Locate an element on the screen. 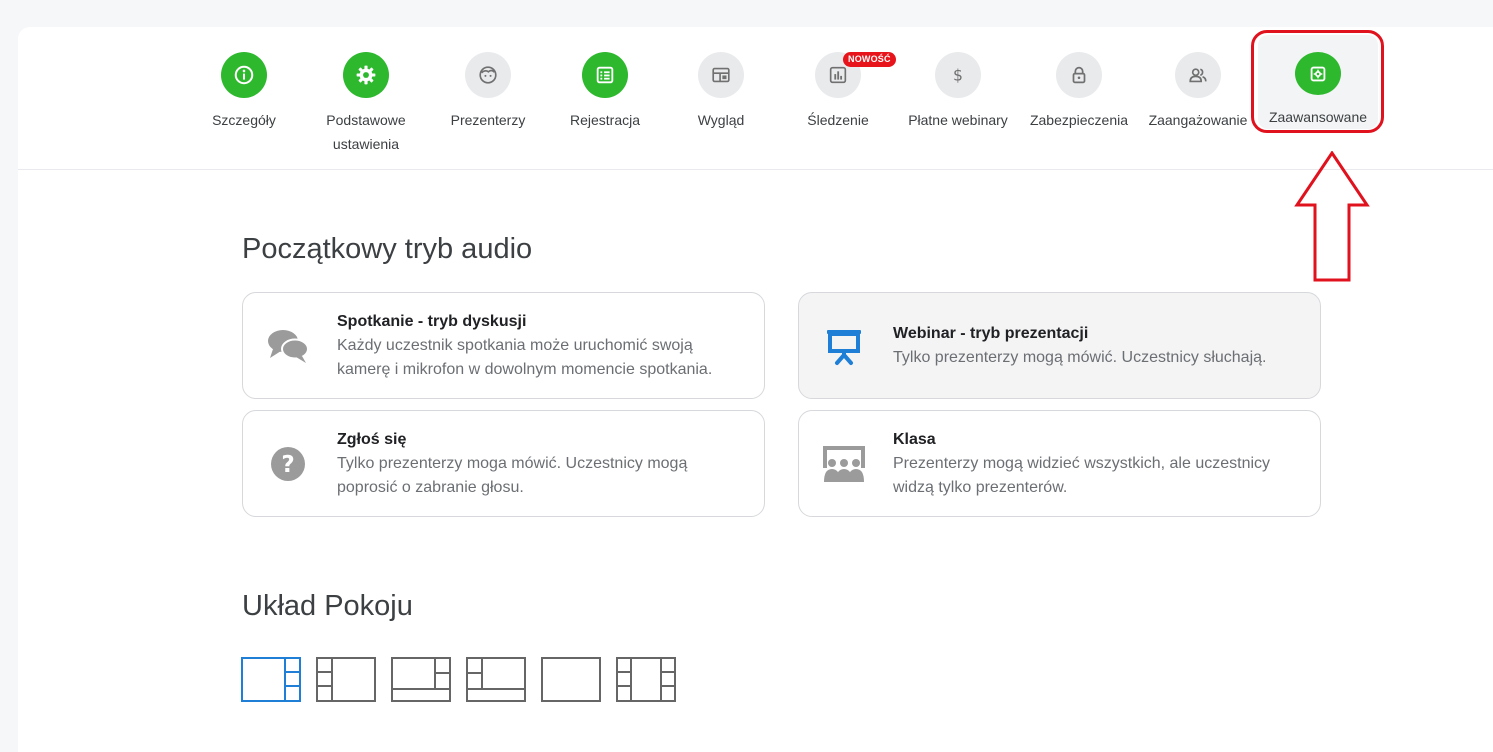  tab-label: Szczegóły is located at coordinates (244, 120).